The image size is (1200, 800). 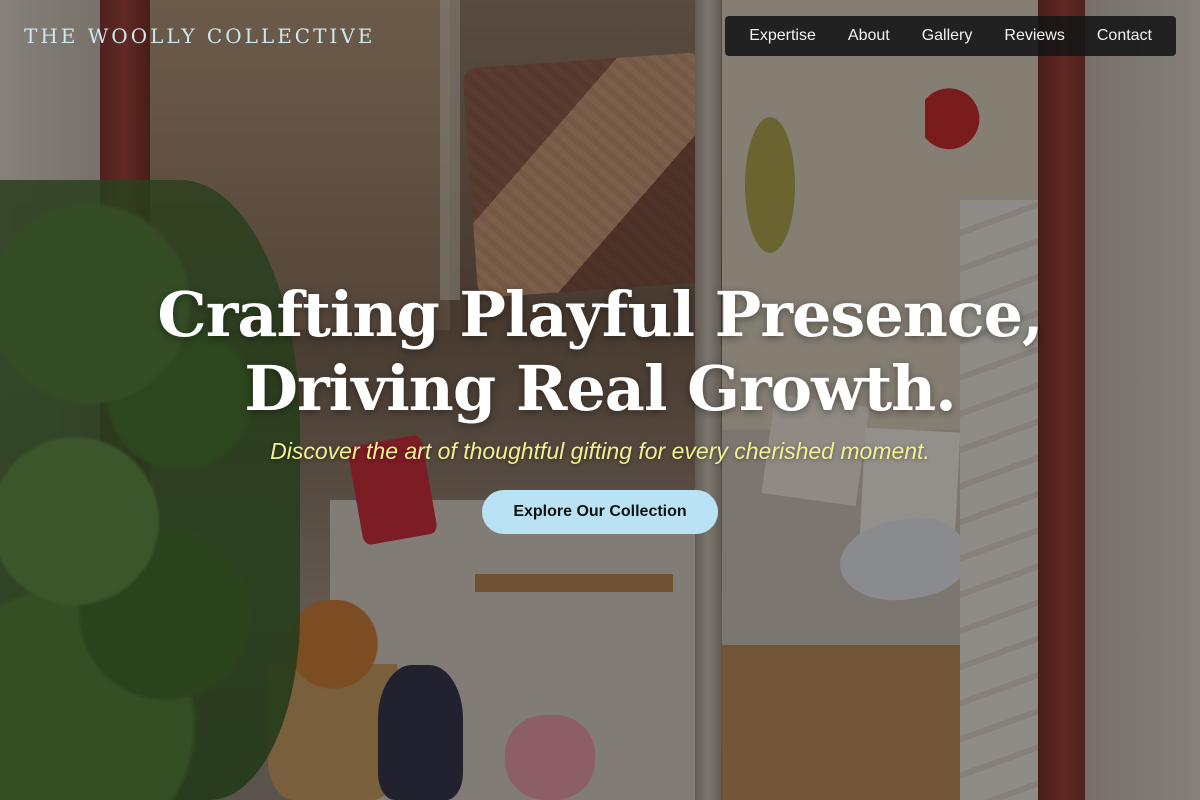 I want to click on main-nav: Expertise About Gallery Reviews Contact, so click(x=950, y=36).